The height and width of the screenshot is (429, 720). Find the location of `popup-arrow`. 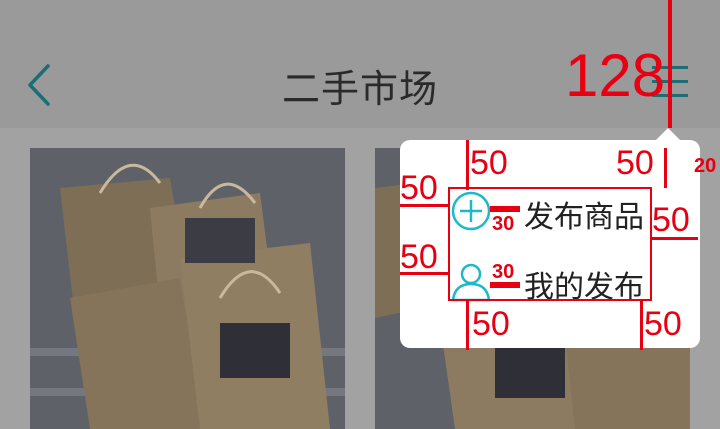

popup-arrow is located at coordinates (668, 134).